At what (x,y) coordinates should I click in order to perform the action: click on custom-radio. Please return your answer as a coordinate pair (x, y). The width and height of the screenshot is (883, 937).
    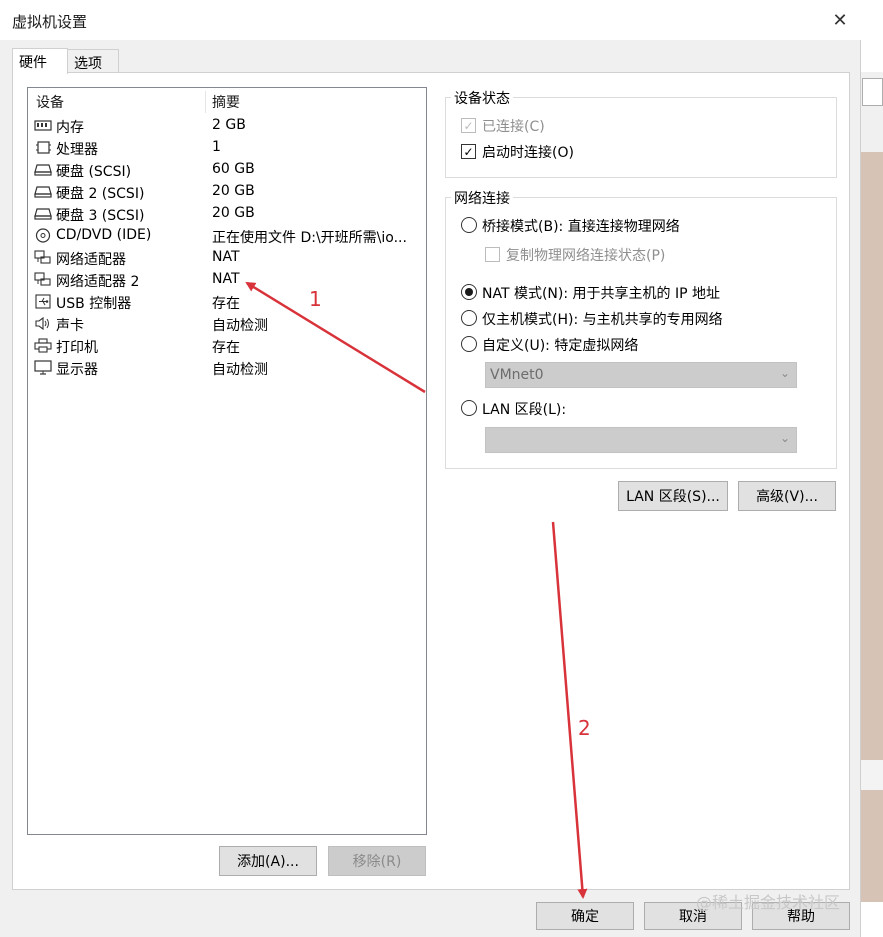
    Looking at the image, I should click on (469, 344).